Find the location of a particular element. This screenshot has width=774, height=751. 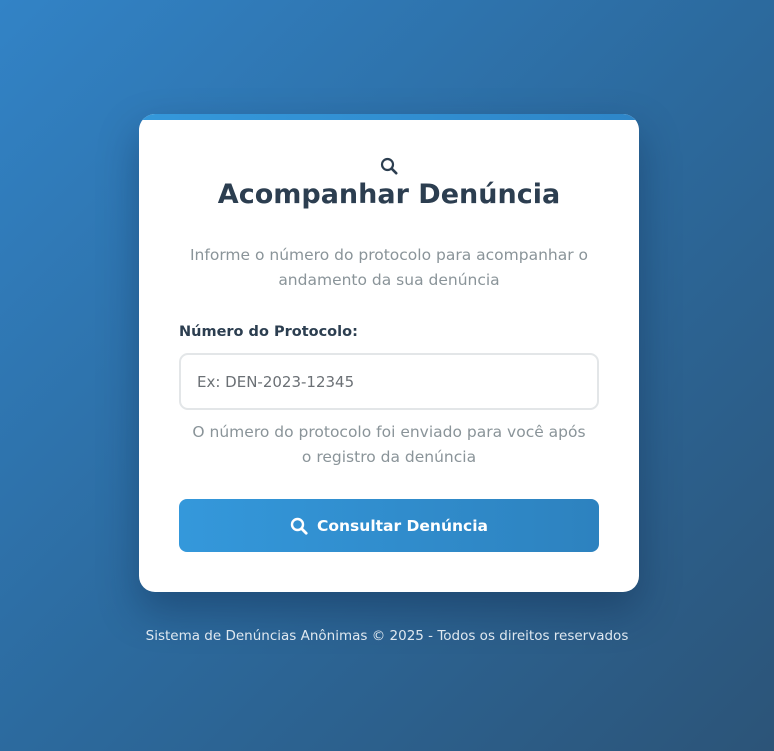

protocol-input is located at coordinates (389, 381).